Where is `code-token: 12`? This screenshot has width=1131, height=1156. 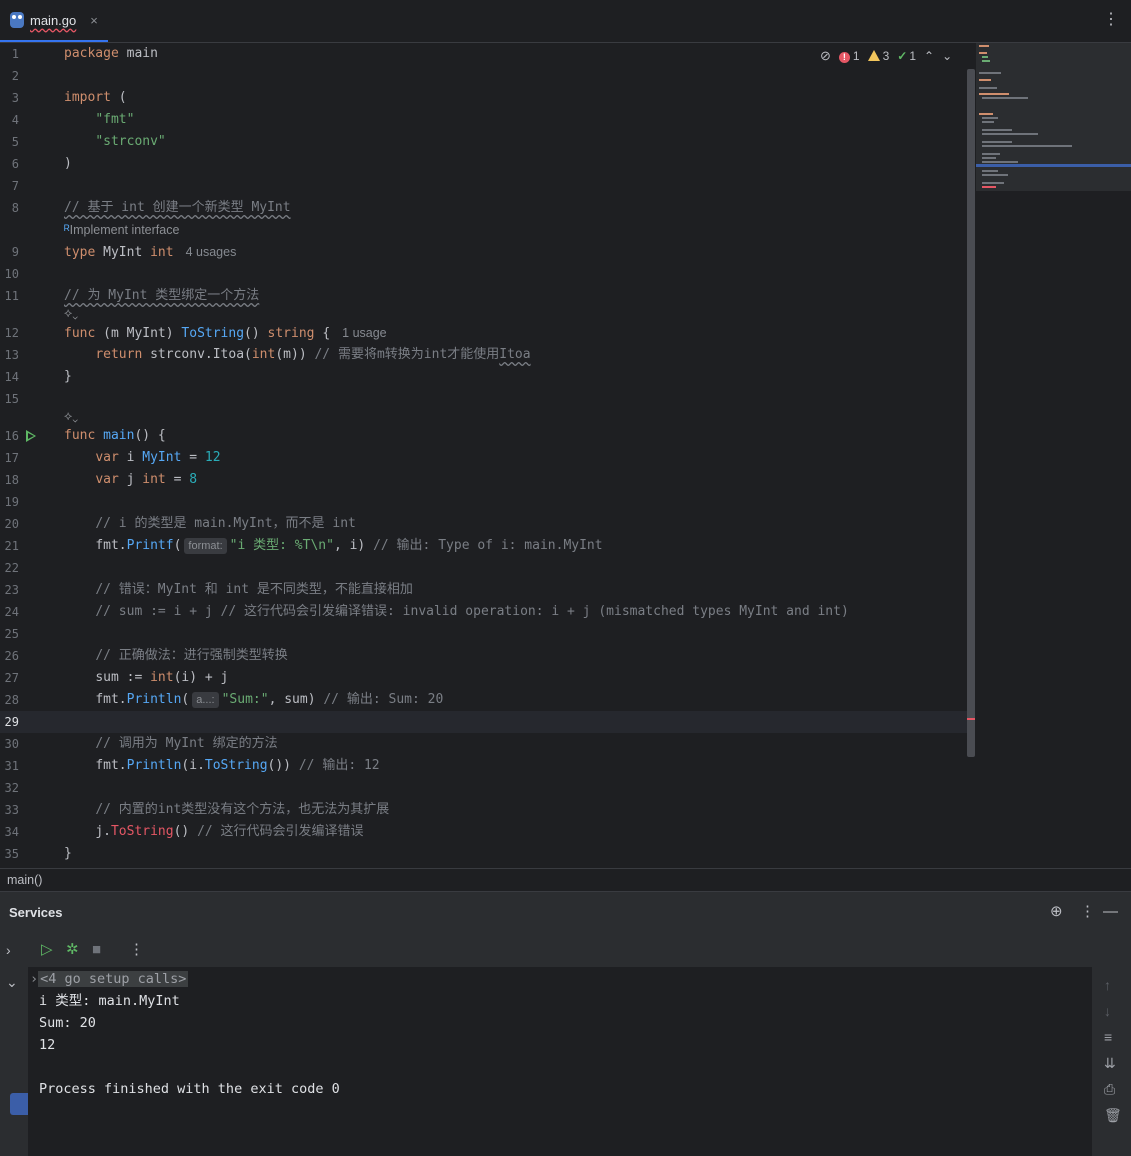
code-token: 12 is located at coordinates (212, 457).